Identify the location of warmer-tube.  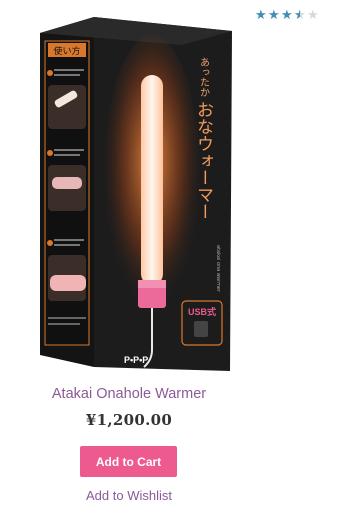
(152, 180).